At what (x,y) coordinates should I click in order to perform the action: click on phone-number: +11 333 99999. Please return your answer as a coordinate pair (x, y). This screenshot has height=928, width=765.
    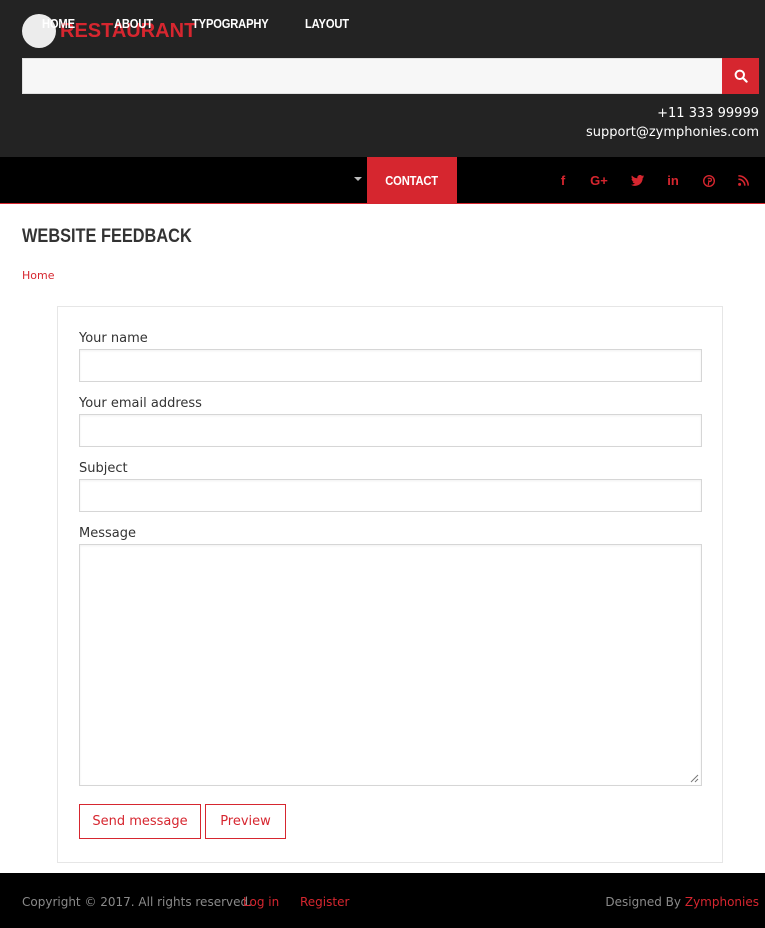
    Looking at the image, I should click on (708, 113).